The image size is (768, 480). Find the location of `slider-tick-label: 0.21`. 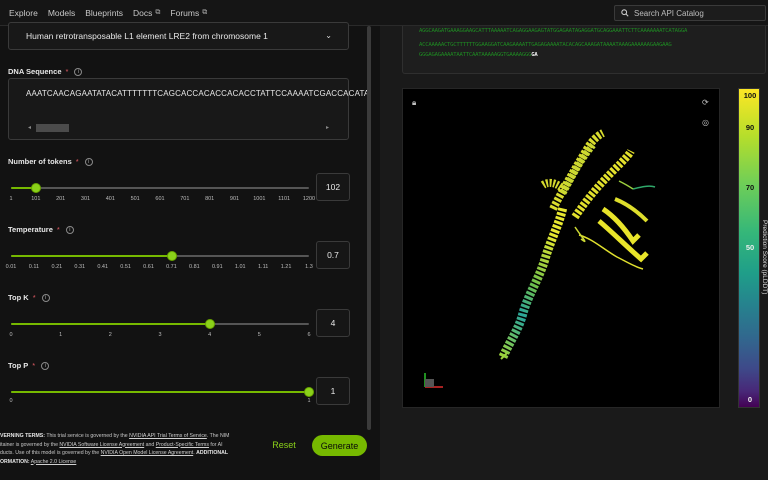

slider-tick-label: 0.21 is located at coordinates (57, 267).